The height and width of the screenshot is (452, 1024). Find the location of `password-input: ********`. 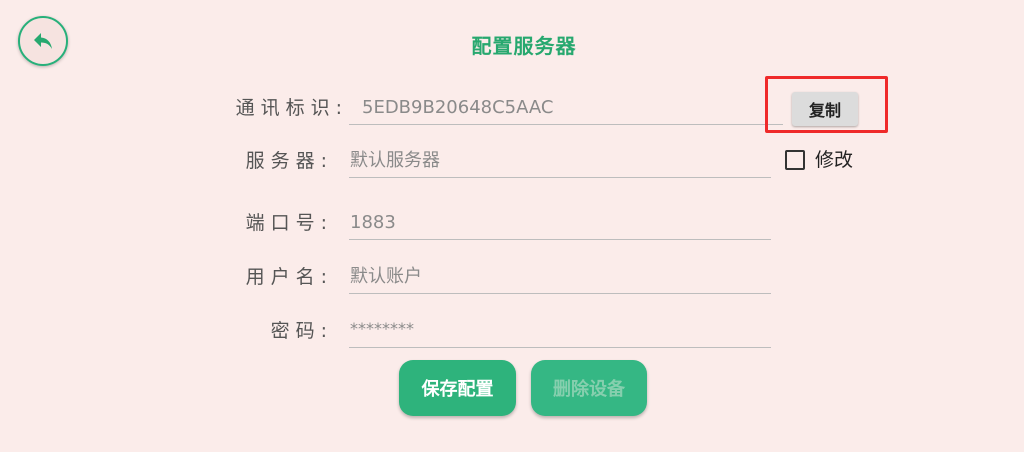

password-input: ******** is located at coordinates (382, 329).